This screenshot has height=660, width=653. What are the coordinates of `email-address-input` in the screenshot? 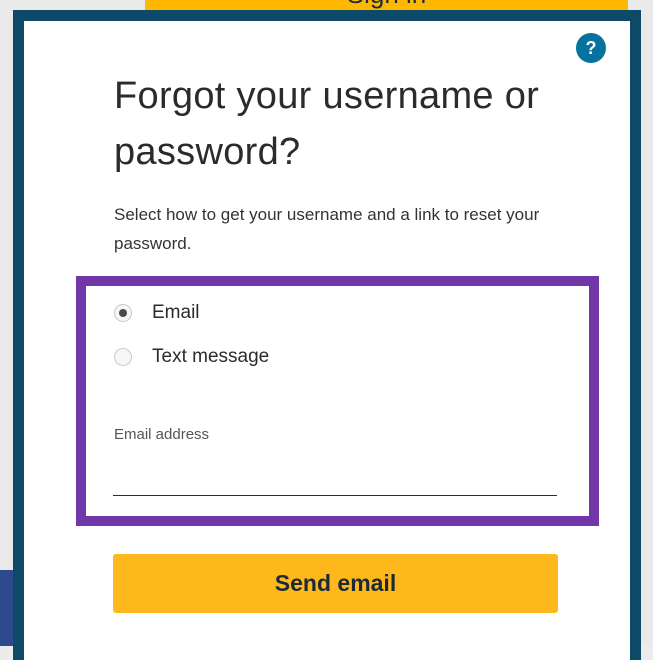 It's located at (335, 475).